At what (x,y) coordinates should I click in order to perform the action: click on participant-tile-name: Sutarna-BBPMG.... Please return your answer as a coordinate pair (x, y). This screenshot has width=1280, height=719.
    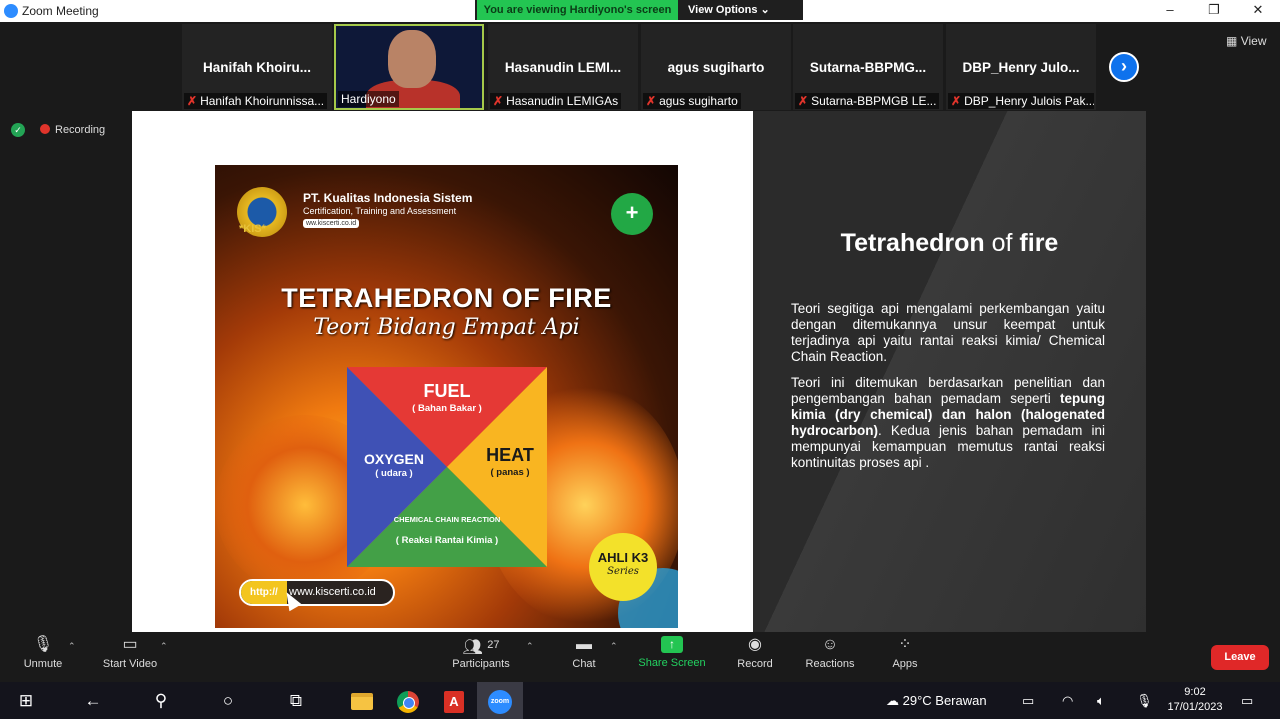
    Looking at the image, I should click on (868, 67).